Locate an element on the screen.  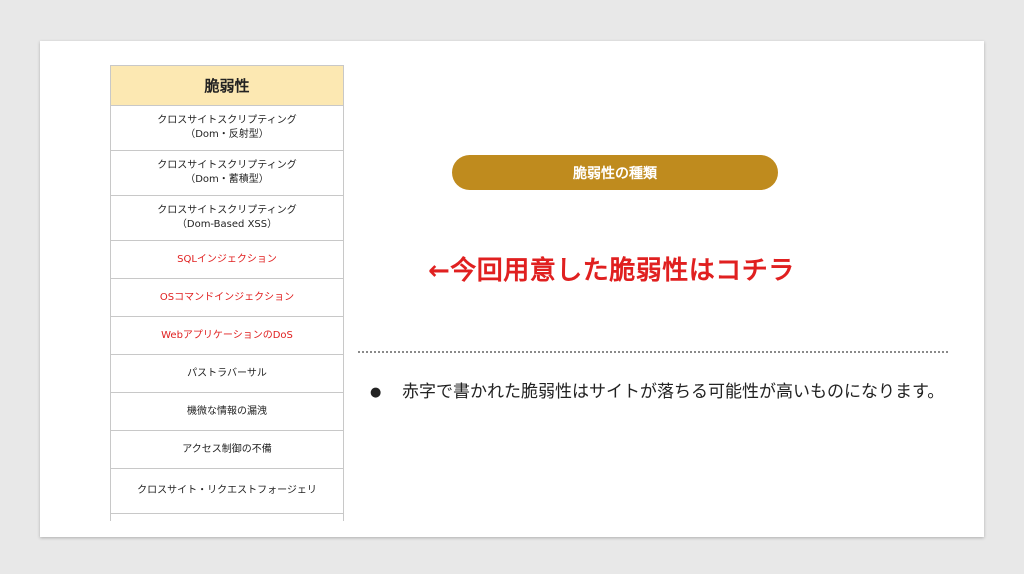
table-row: クロスサイトスクリプティング （Dom・蓄積型） is located at coordinates (227, 173).